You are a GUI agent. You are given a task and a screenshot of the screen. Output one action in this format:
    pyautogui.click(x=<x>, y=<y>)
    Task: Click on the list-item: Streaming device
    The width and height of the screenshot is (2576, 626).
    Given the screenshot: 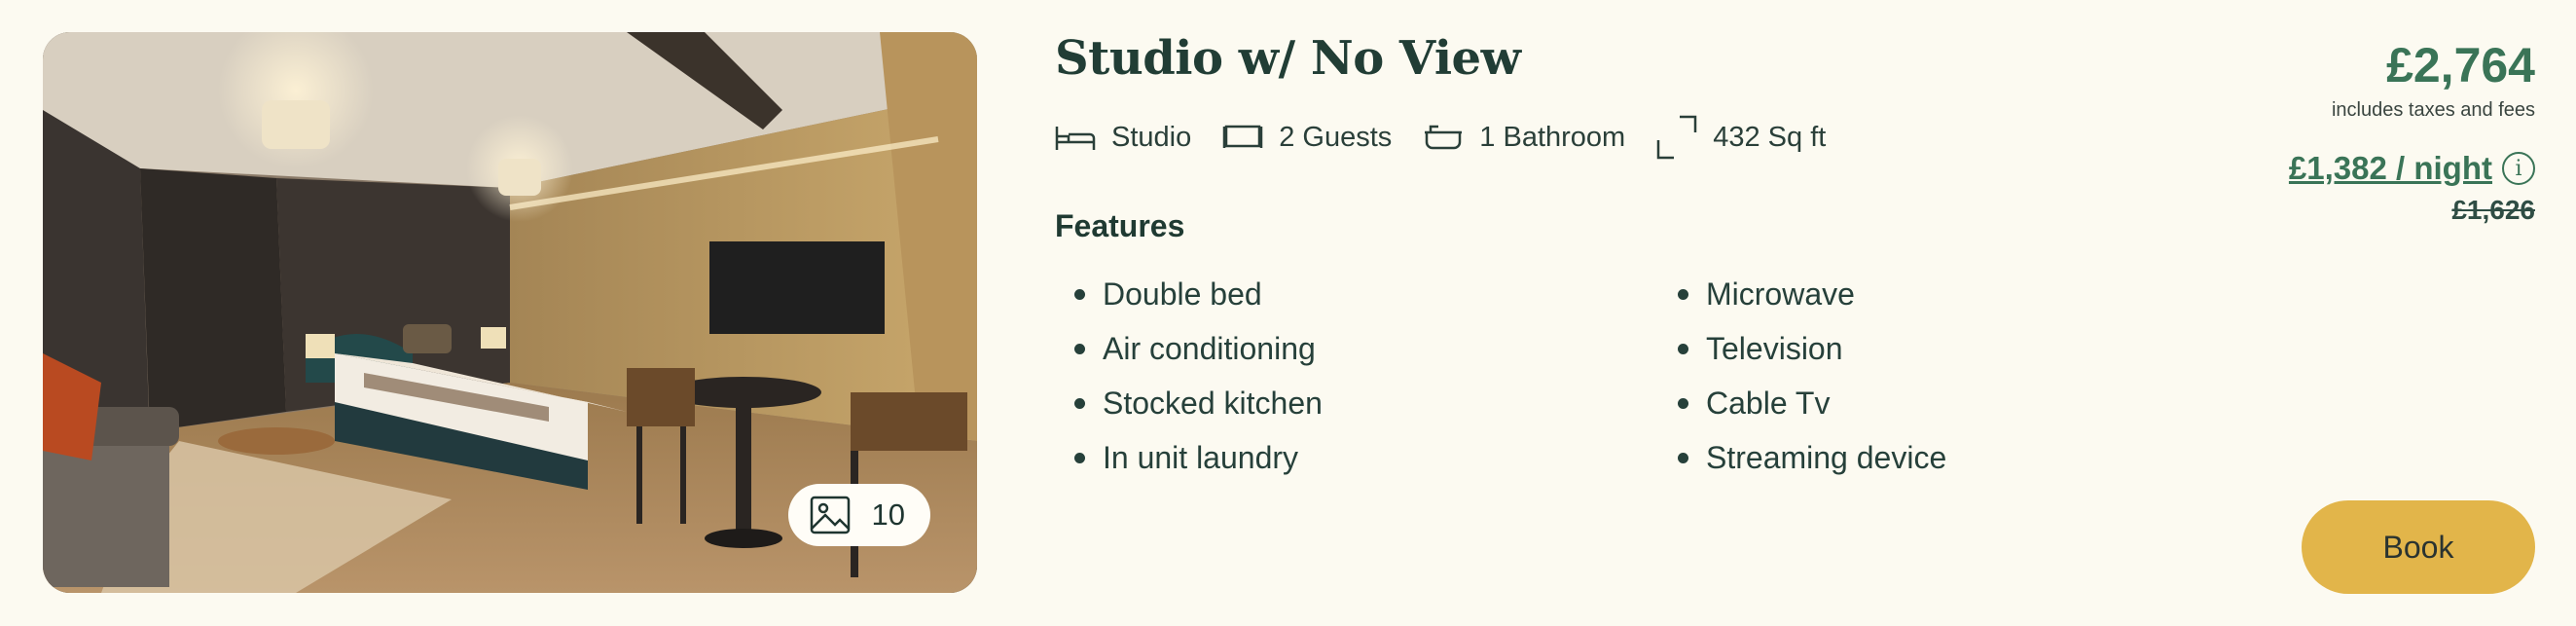 What is the action you would take?
    pyautogui.click(x=1802, y=457)
    